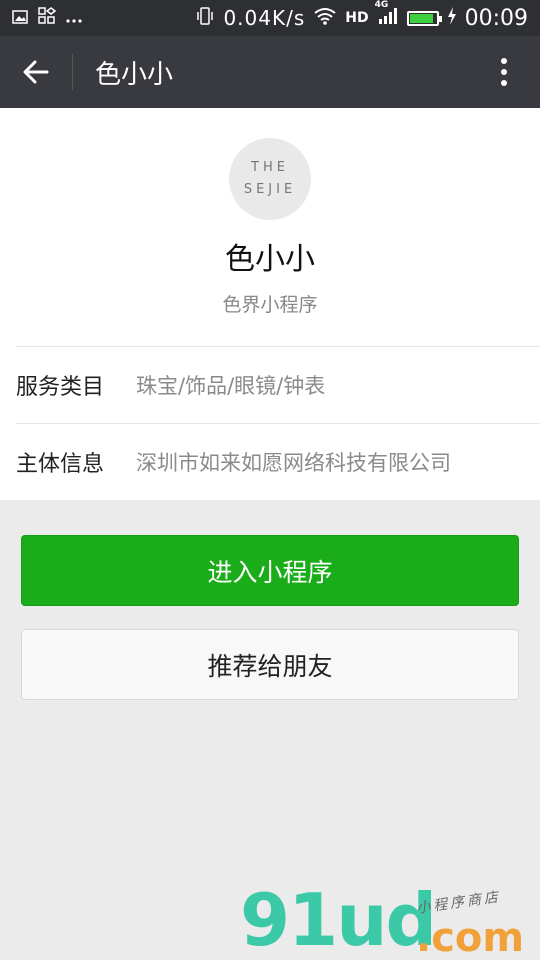  I want to click on battery-level, so click(421, 18).